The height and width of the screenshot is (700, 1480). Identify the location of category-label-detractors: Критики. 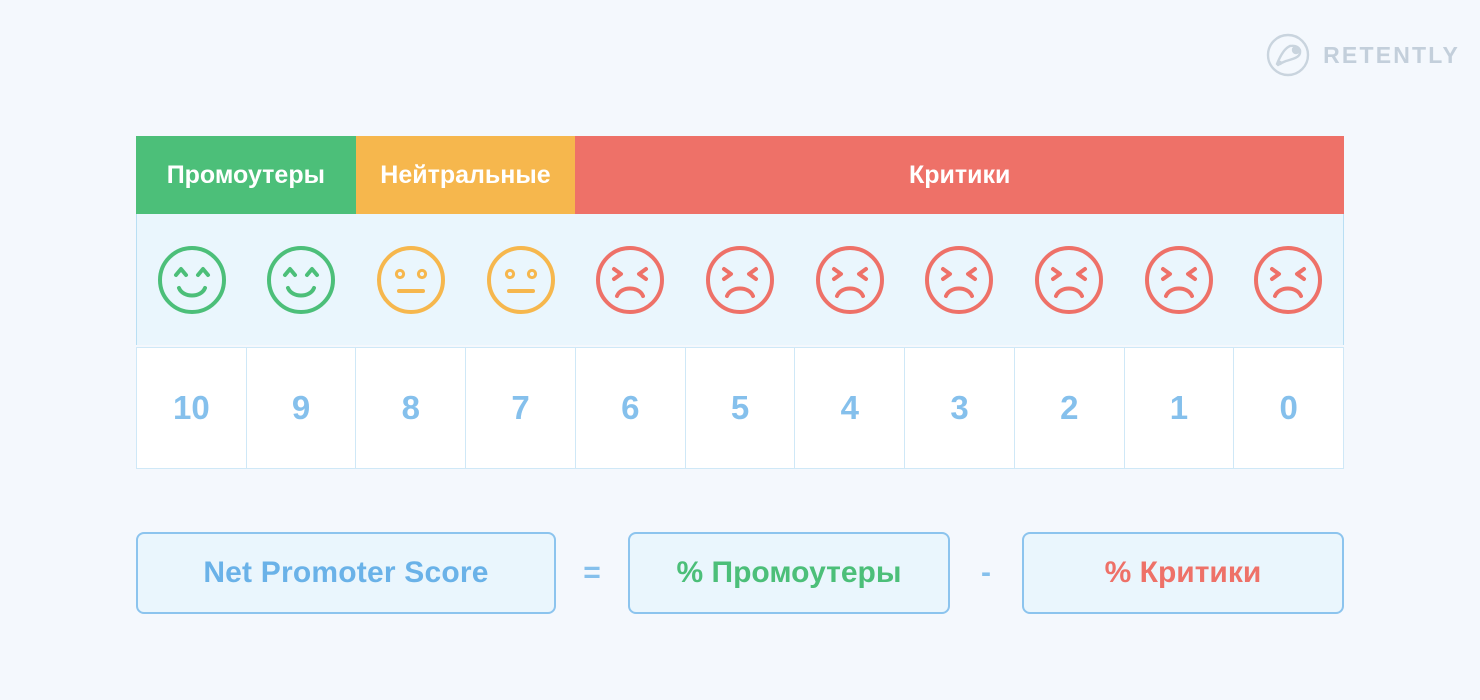
(959, 174).